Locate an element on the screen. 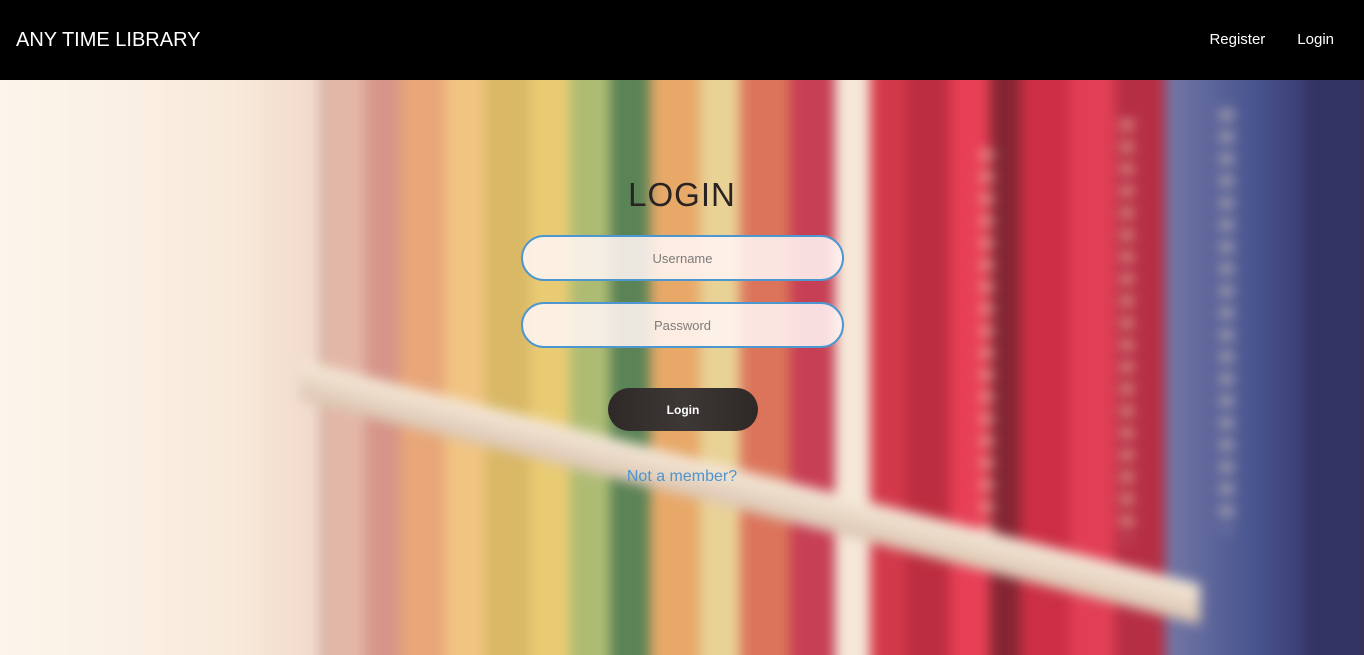 The height and width of the screenshot is (655, 1364). top-navbar: ANY TIME LIBRARY Register Login is located at coordinates (682, 40).